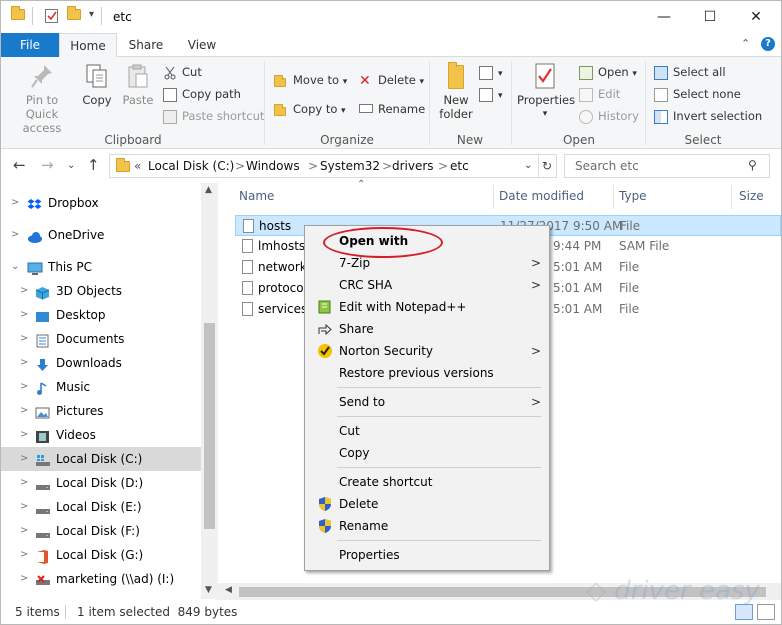 Image resolution: width=782 pixels, height=625 pixels. Describe the element at coordinates (101, 203) in the screenshot. I see `sidebar-item-dropbox: > Dropbox` at that location.